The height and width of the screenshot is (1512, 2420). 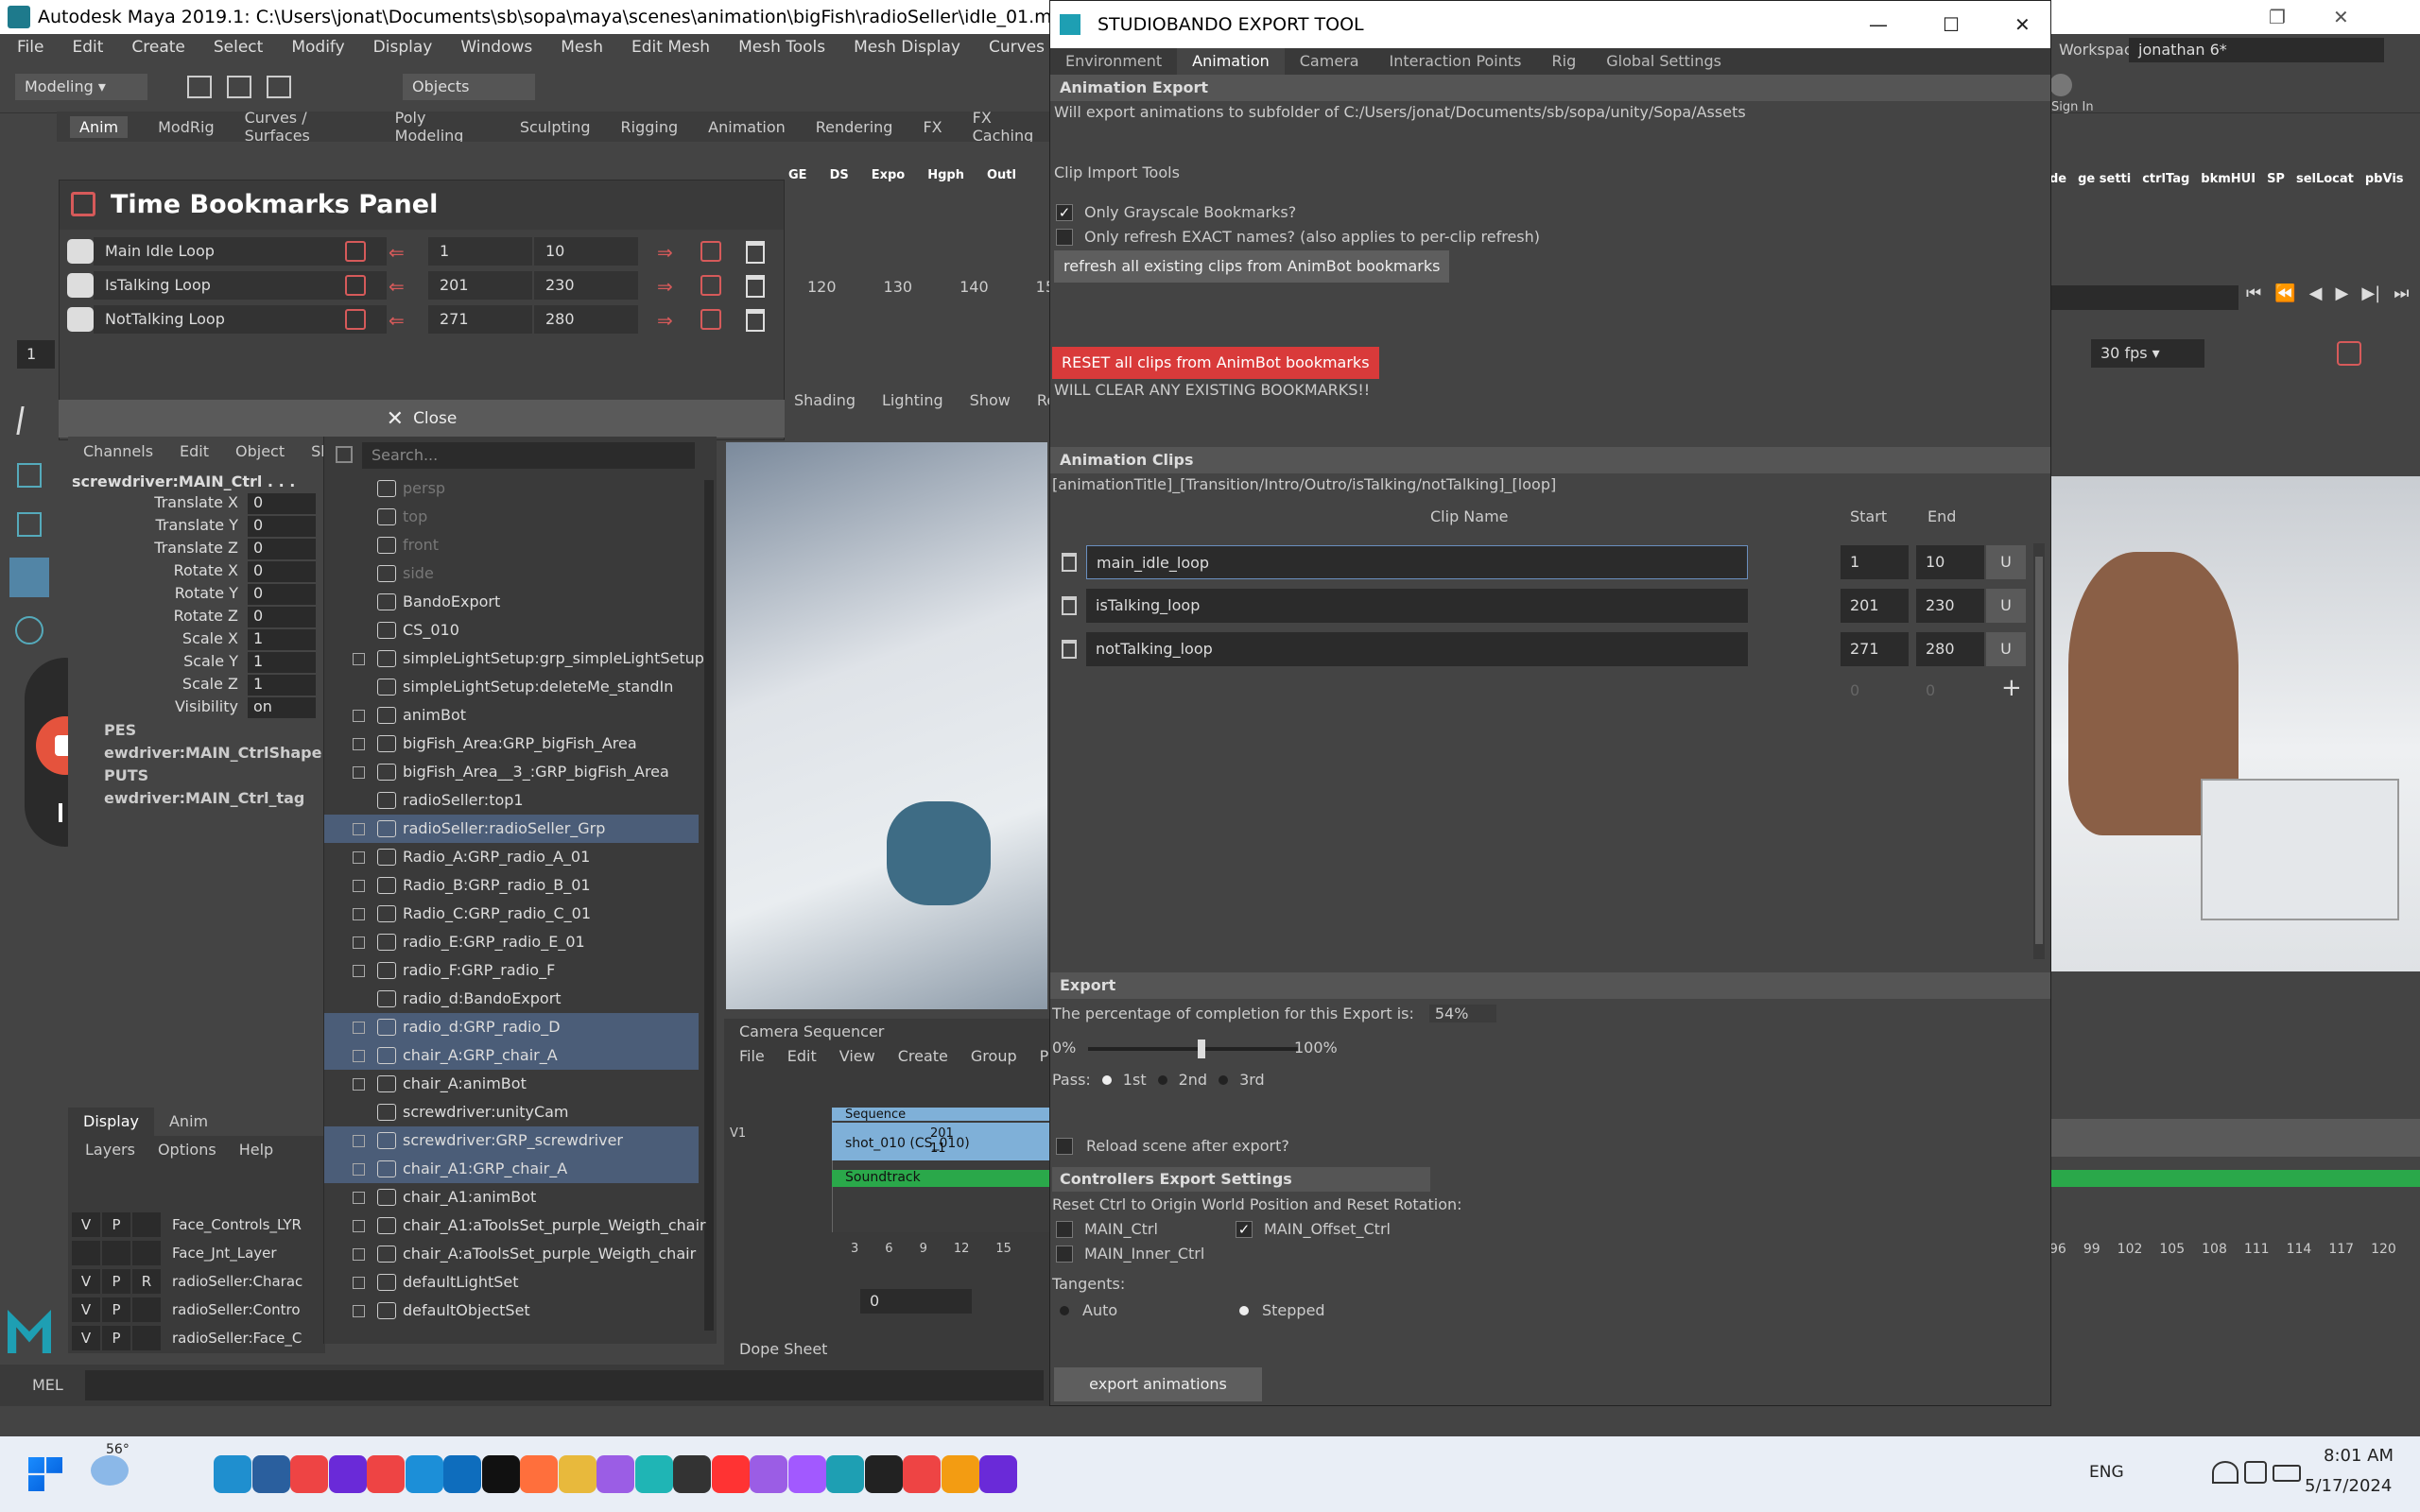 I want to click on clips-scroll-thumb, so click(x=2039, y=750).